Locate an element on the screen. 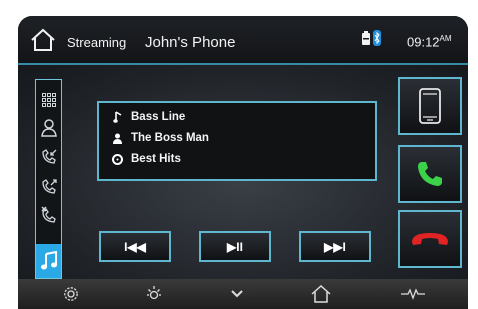  settings-icon is located at coordinates (71, 294).